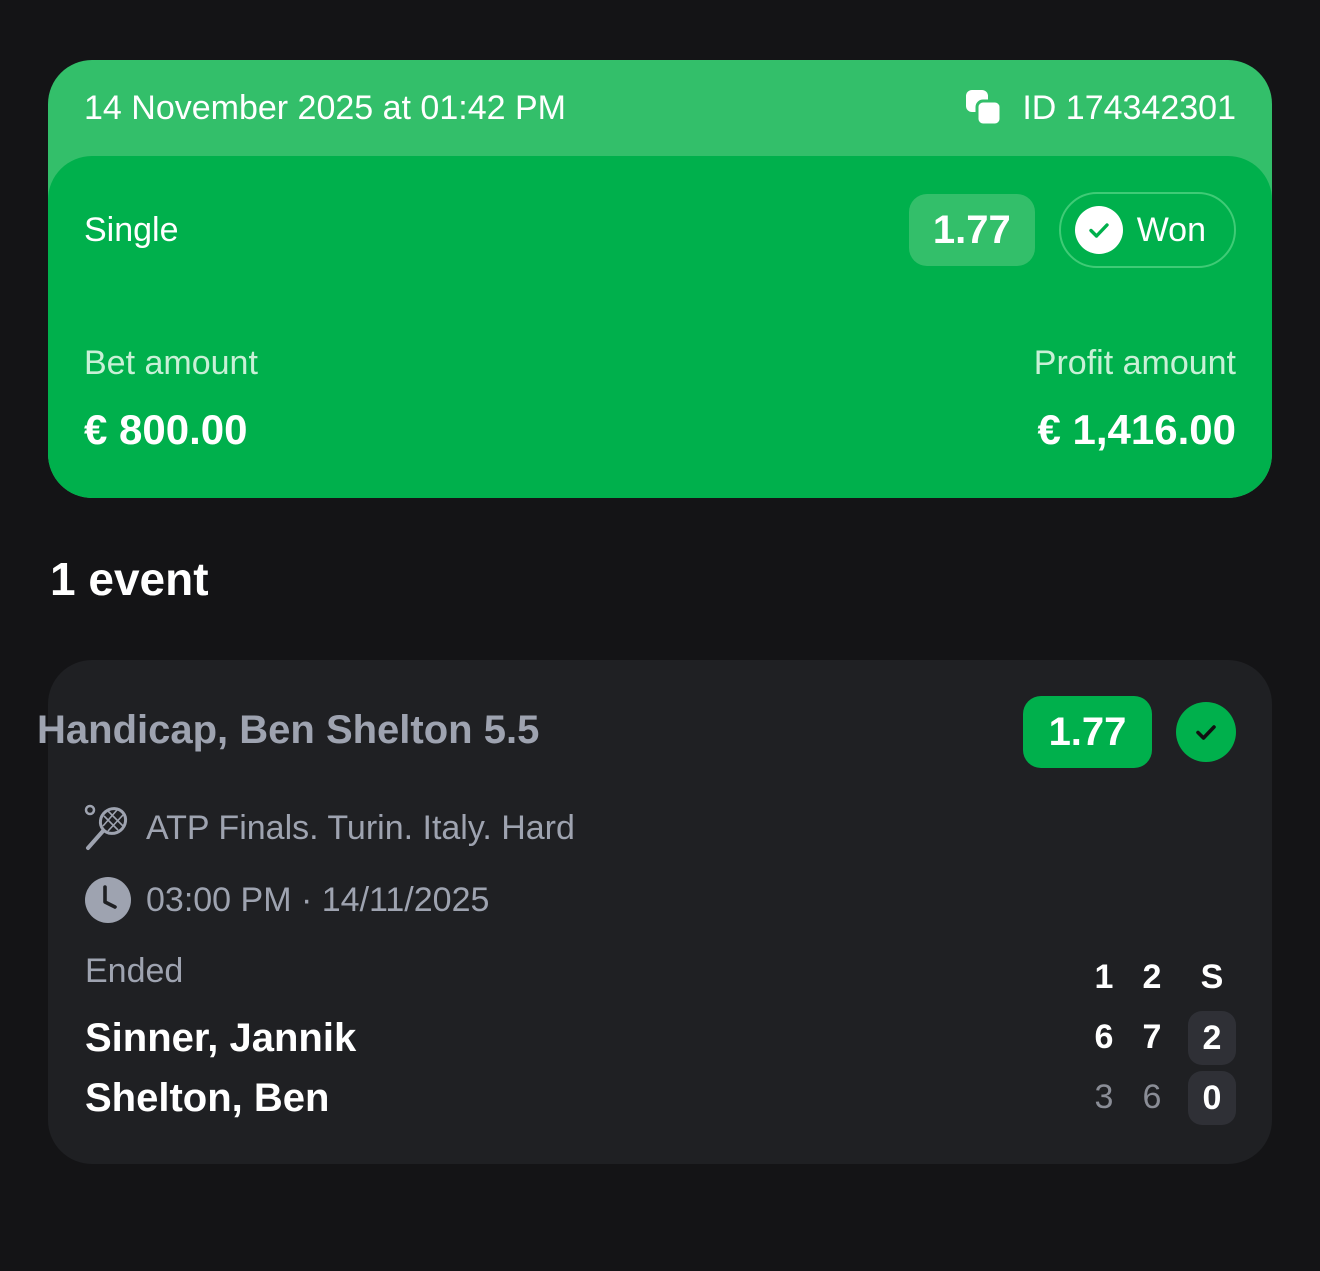  I want to click on bet-type: Single, so click(131, 229).